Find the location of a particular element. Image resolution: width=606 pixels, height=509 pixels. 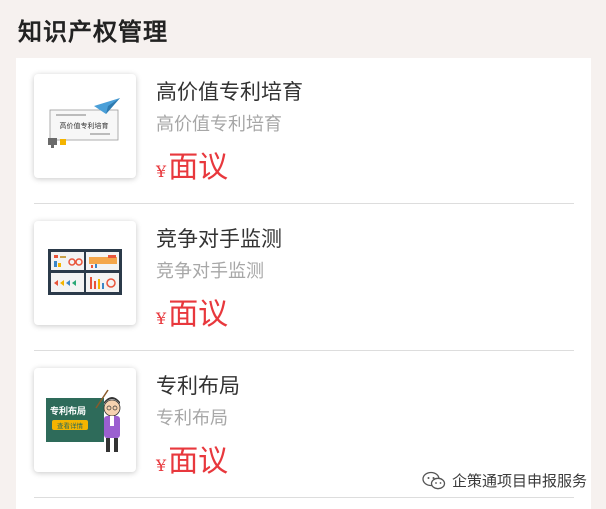

item-title: 竞争对手监测 is located at coordinates (219, 238).